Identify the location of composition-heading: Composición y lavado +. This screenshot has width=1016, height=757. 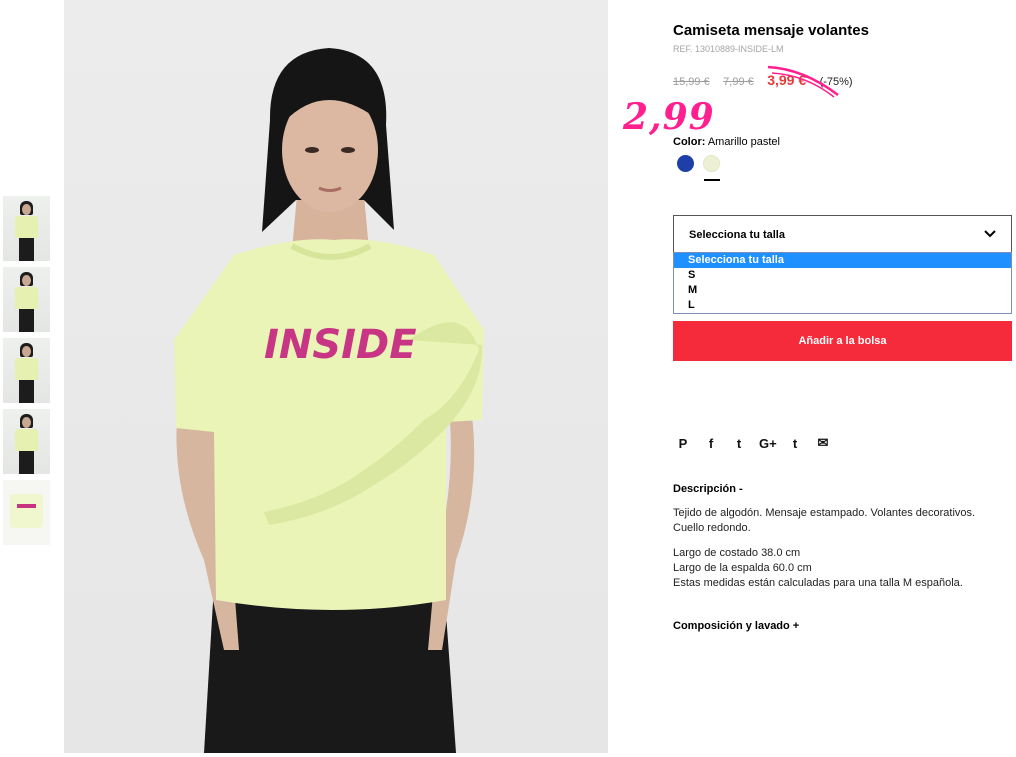
(736, 626).